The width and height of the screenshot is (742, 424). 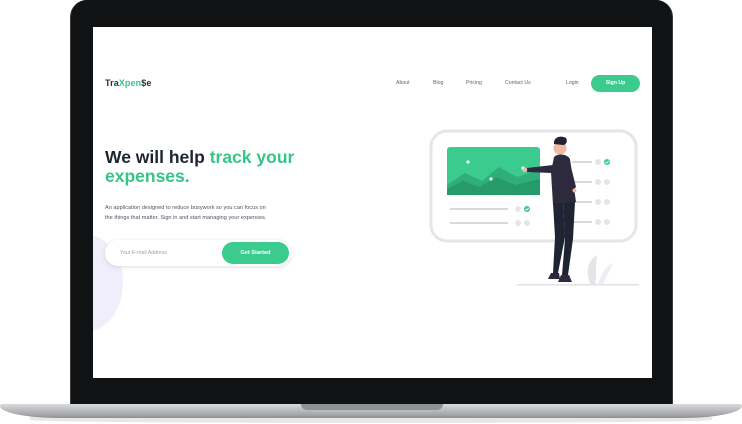 I want to click on logo-text-2: Xpen, so click(x=130, y=83).